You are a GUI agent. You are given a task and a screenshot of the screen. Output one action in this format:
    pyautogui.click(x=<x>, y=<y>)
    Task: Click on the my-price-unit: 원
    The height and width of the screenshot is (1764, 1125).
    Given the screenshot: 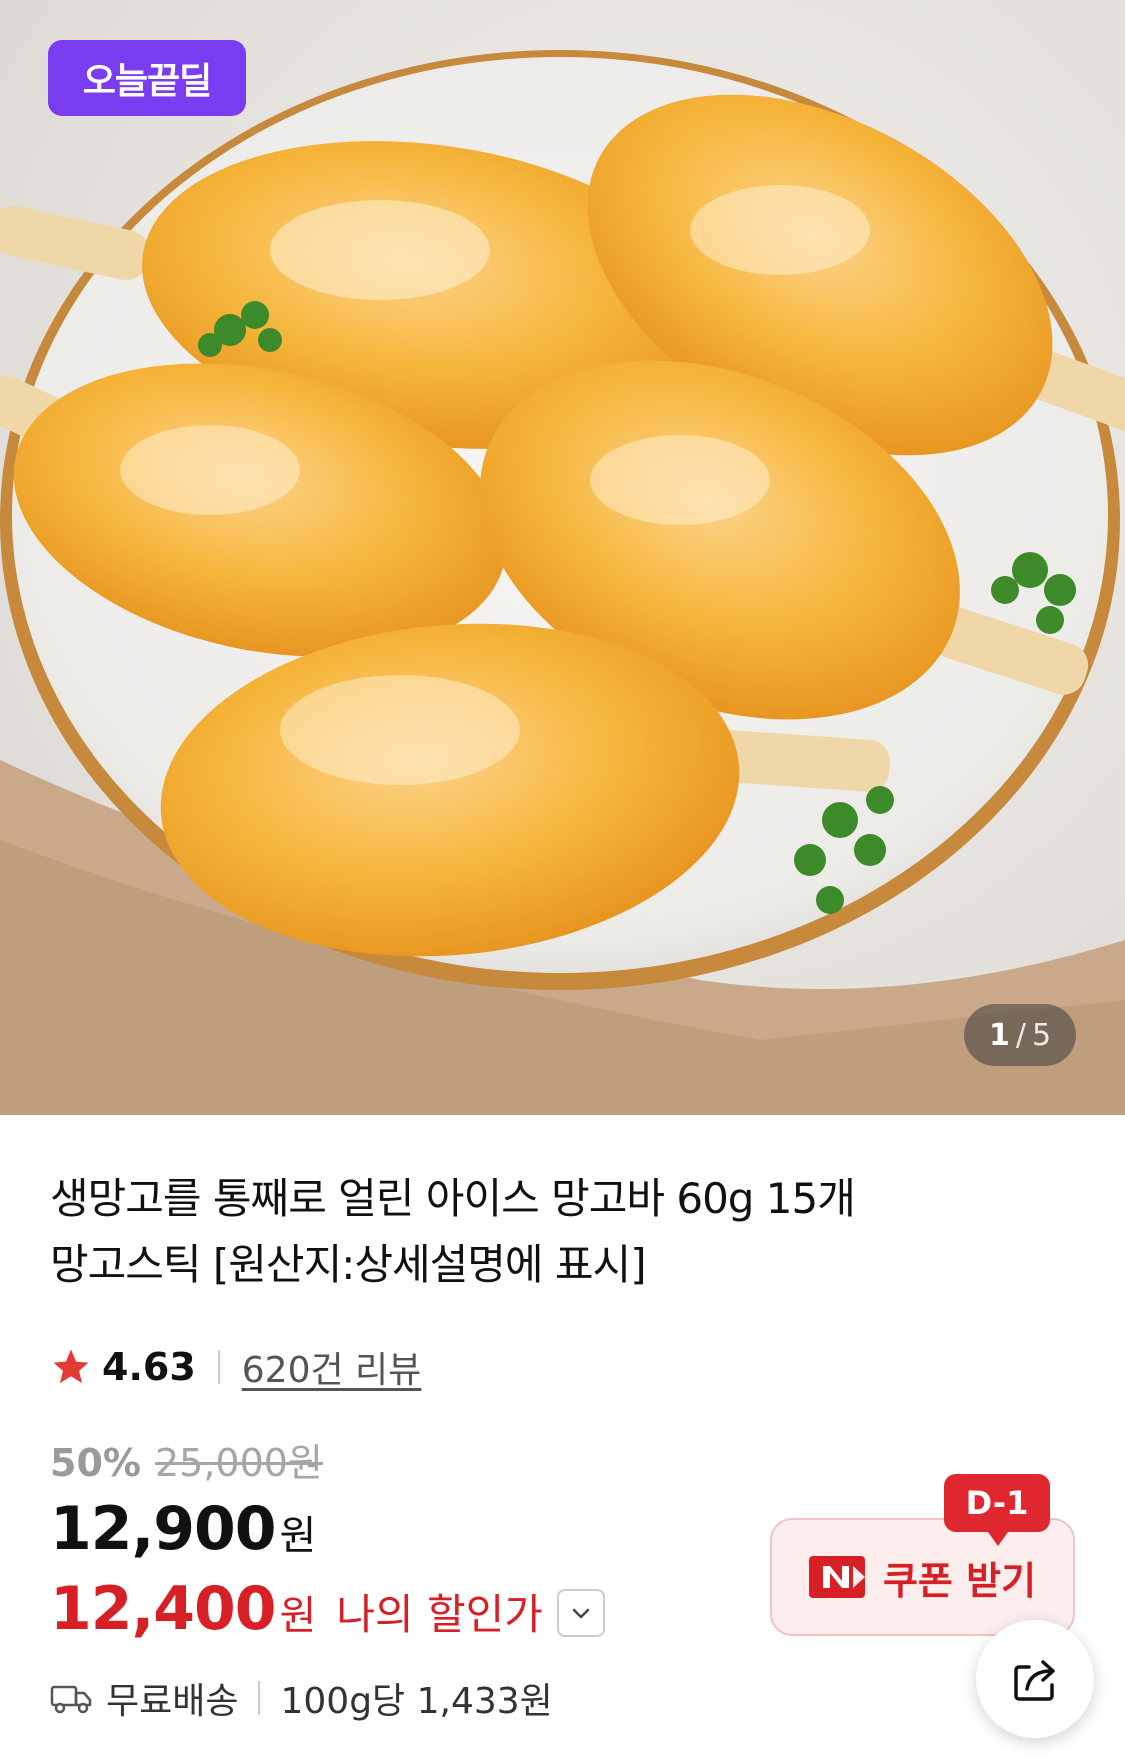 What is the action you would take?
    pyautogui.click(x=298, y=1616)
    